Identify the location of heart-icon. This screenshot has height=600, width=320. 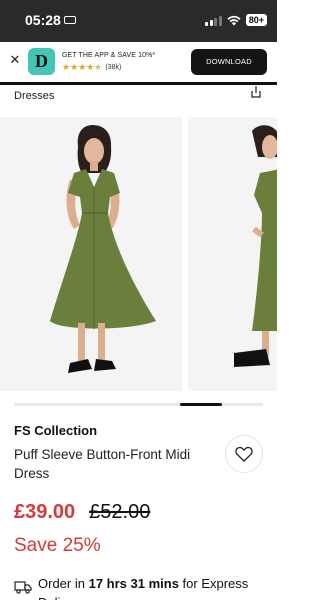
(244, 454).